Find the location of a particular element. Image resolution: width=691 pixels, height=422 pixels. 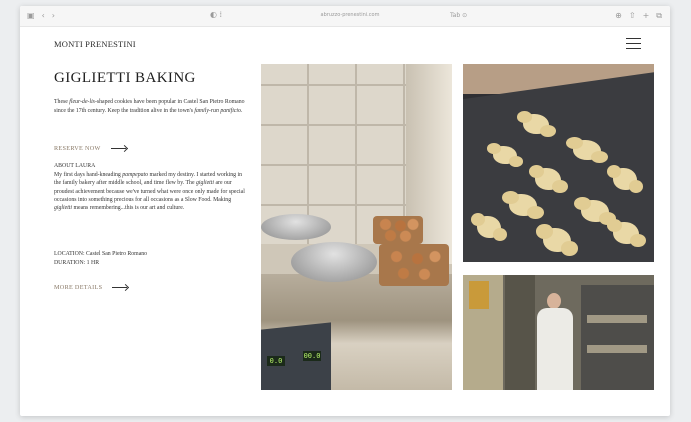

reserve-now-link: RESERVE NOW is located at coordinates (90, 148).